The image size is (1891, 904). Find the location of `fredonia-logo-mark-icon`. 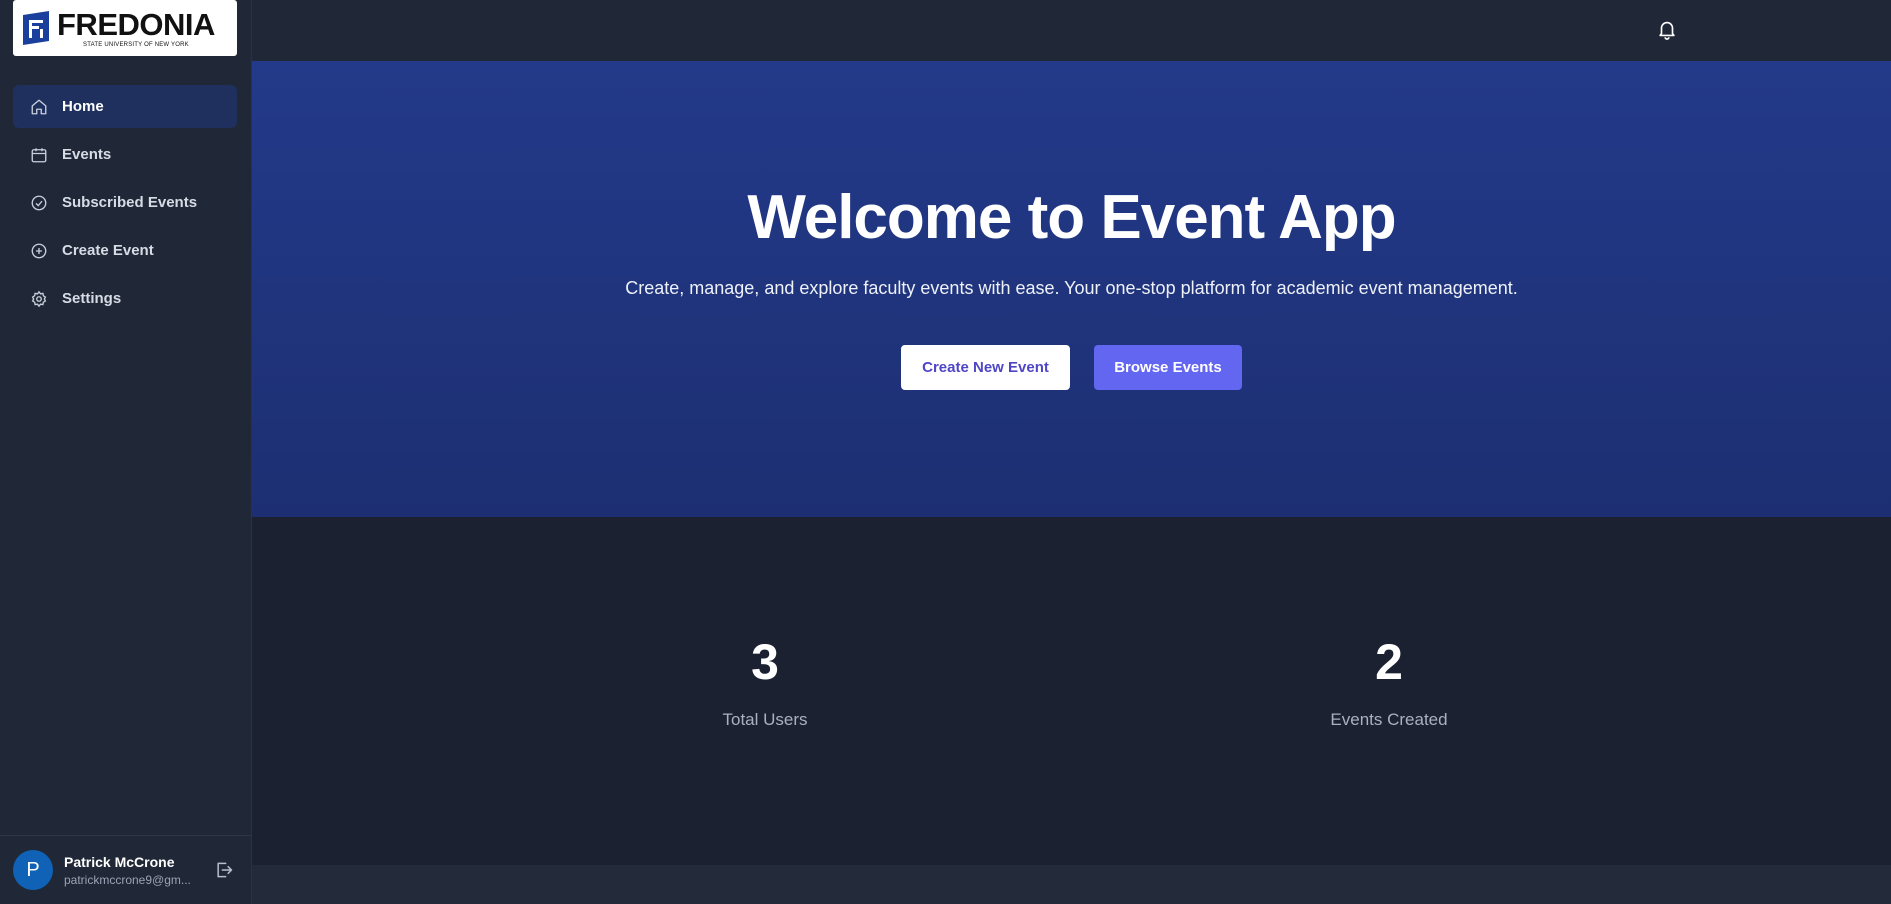

fredonia-logo-mark-icon is located at coordinates (36, 28).